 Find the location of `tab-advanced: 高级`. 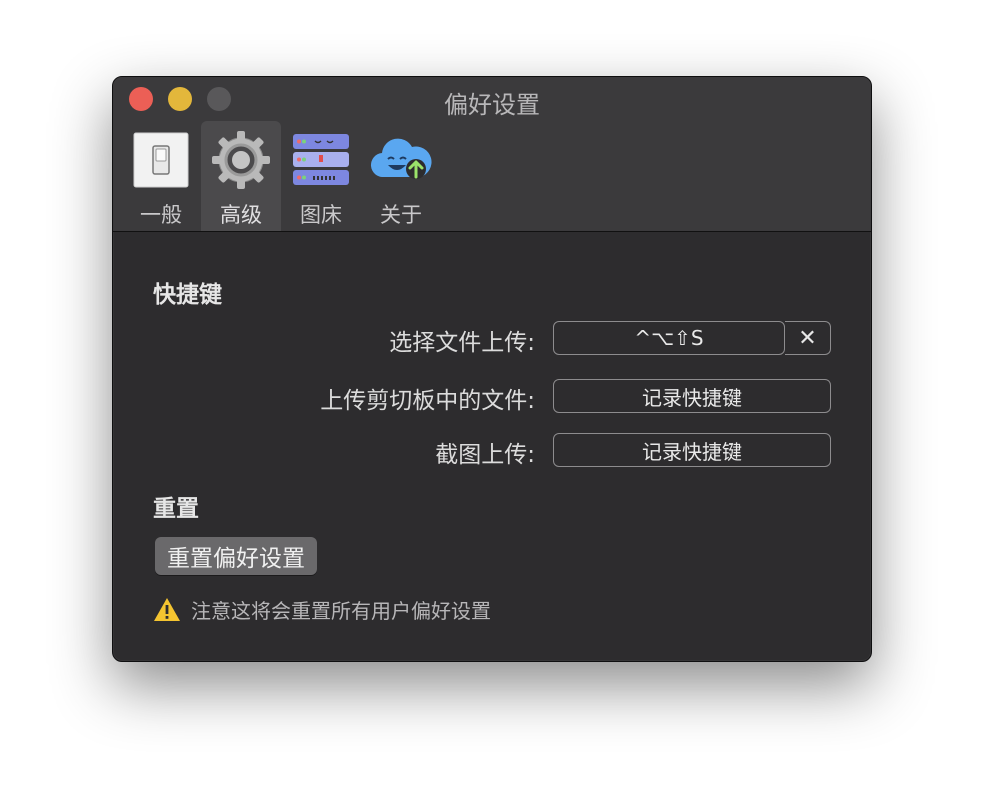

tab-advanced: 高级 is located at coordinates (241, 176).